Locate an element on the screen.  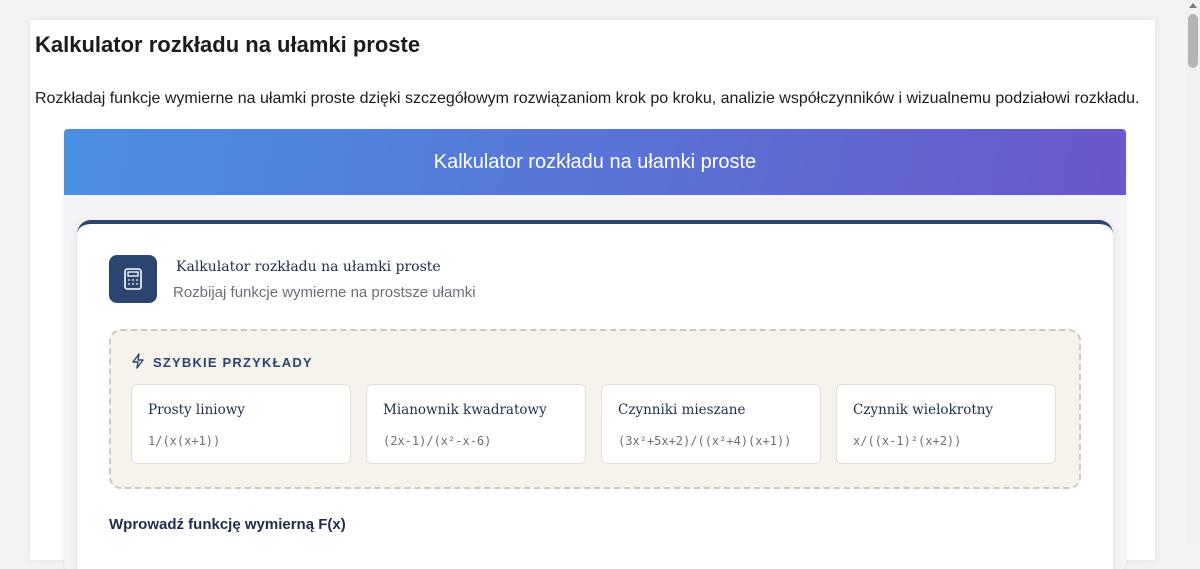
example-card: Mianownik kwadratowy (2x-1)/(x²-x-6) is located at coordinates (476, 424).